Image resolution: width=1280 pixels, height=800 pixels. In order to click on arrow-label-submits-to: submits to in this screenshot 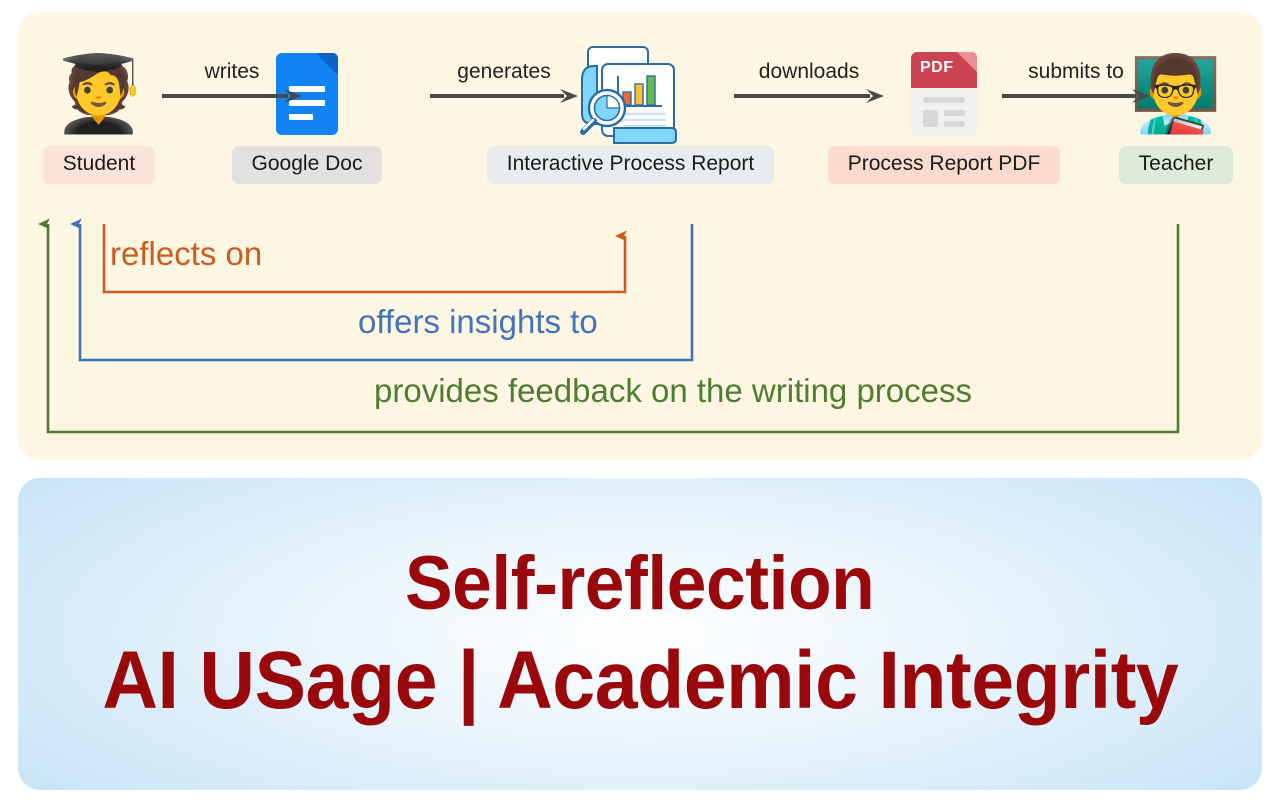, I will do `click(1076, 71)`.